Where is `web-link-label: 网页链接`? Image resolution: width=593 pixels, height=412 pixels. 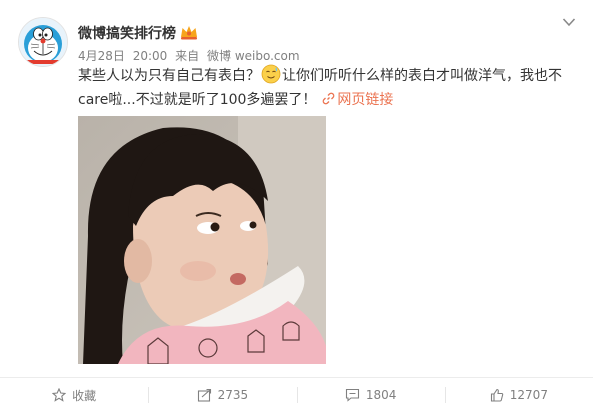
web-link-label: 网页链接 is located at coordinates (365, 100).